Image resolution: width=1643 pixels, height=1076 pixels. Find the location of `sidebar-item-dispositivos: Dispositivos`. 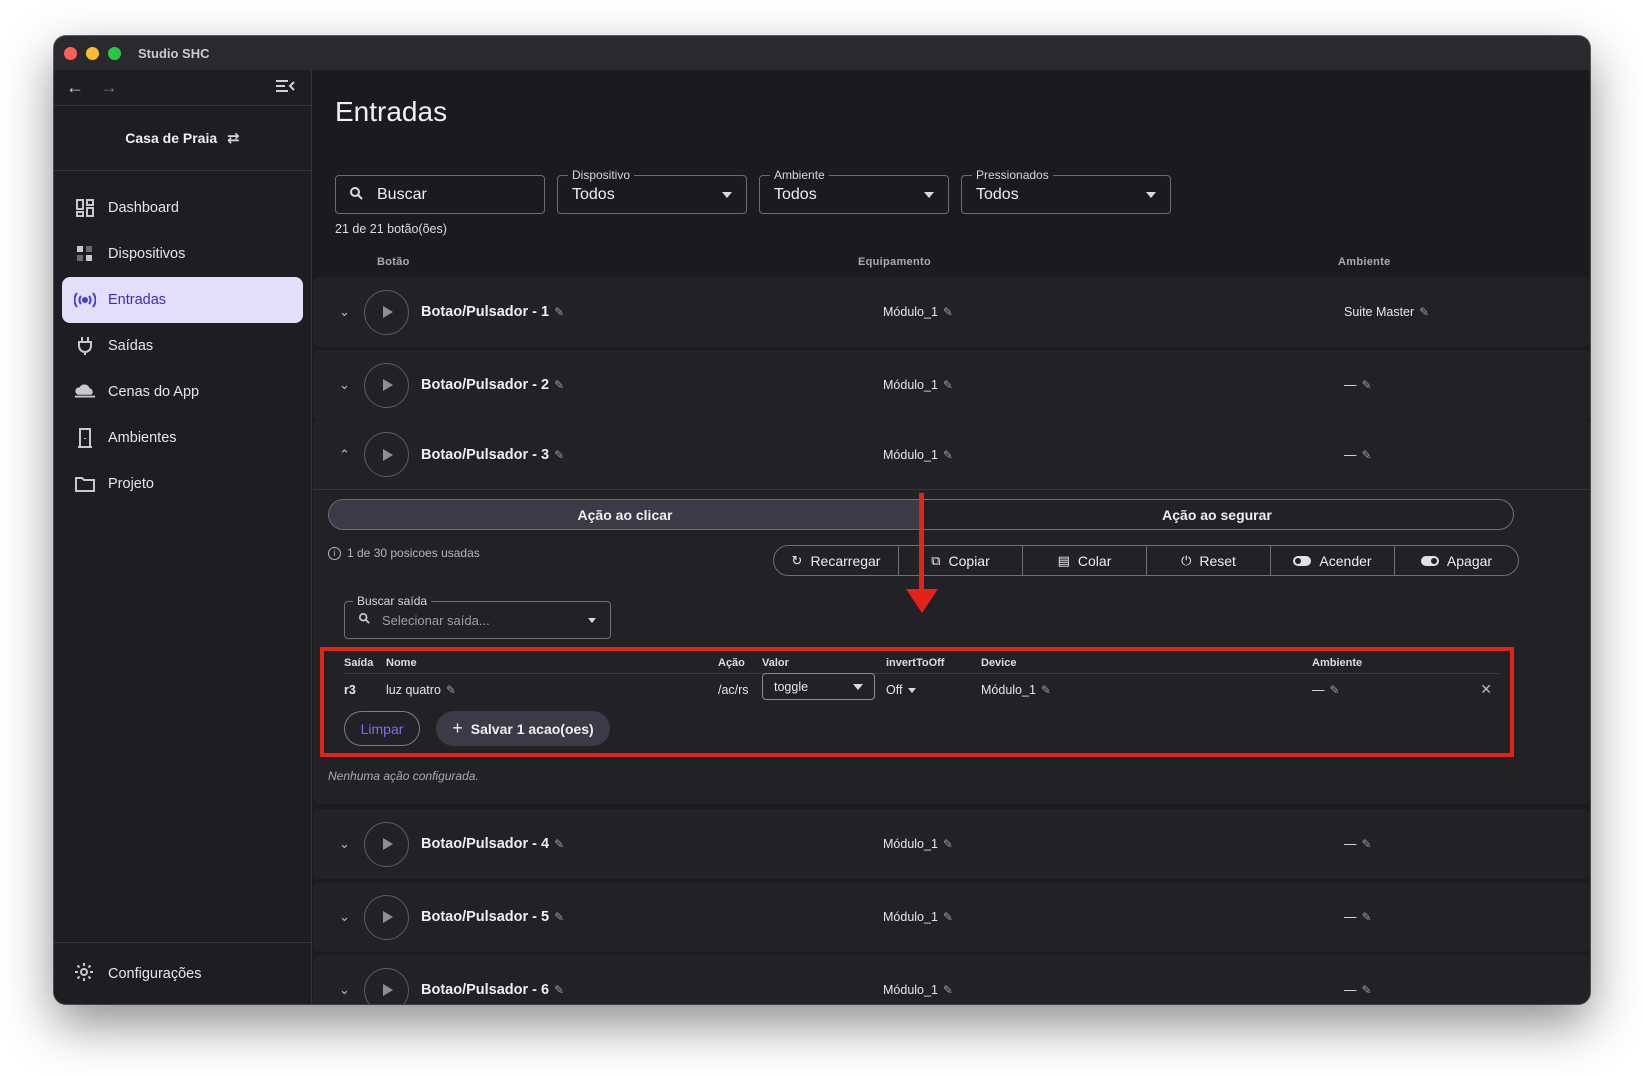

sidebar-item-dispositivos: Dispositivos is located at coordinates (182, 254).